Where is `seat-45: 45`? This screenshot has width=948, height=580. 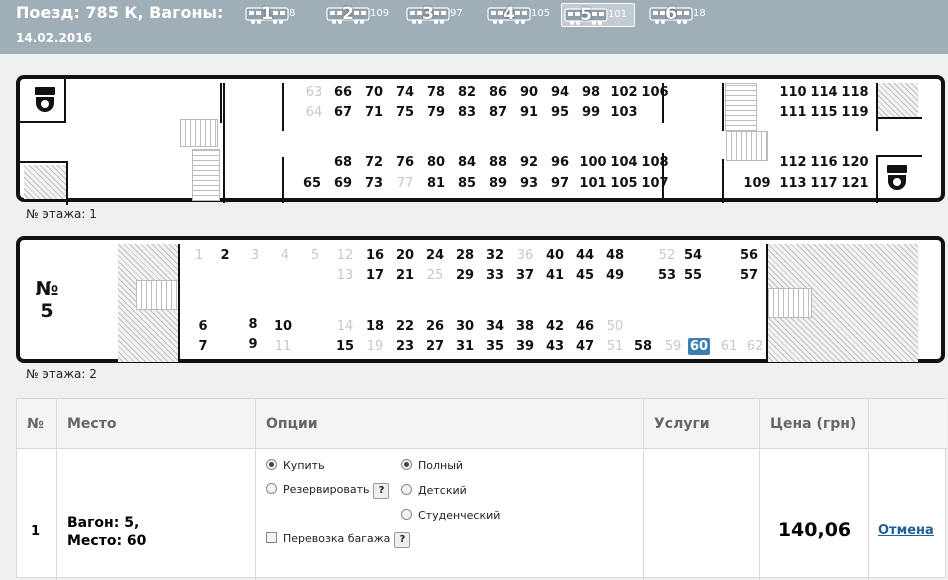
seat-45: 45 is located at coordinates (585, 275).